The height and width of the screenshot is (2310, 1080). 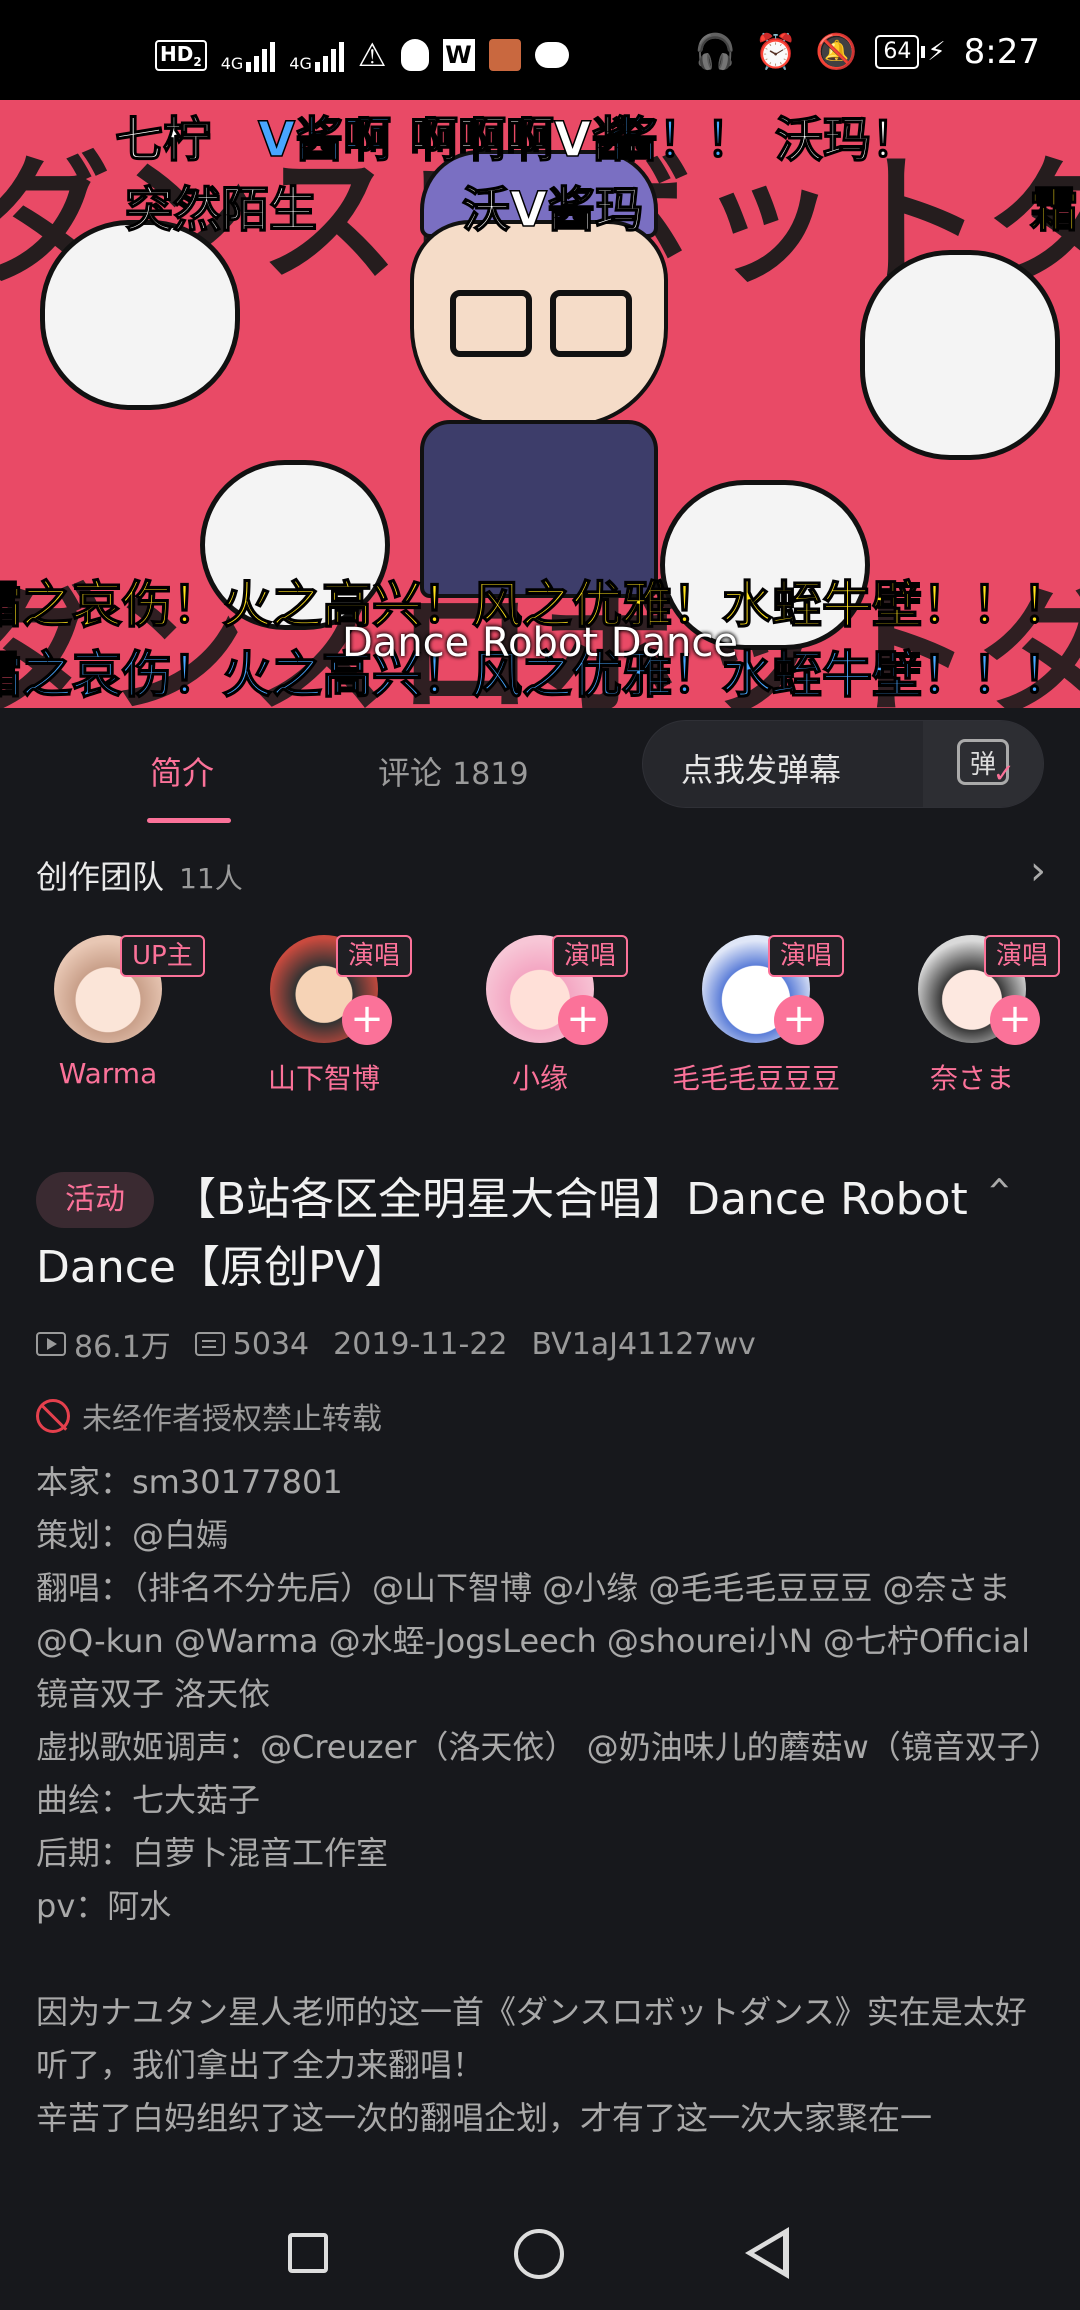 What do you see at coordinates (129, 989) in the screenshot?
I see `avatar: UP主` at bounding box center [129, 989].